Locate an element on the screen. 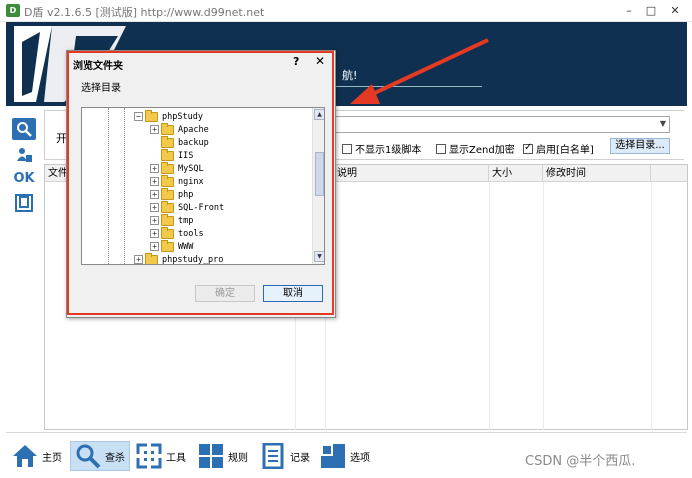  toolbar-home-label: 主页 is located at coordinates (52, 458).